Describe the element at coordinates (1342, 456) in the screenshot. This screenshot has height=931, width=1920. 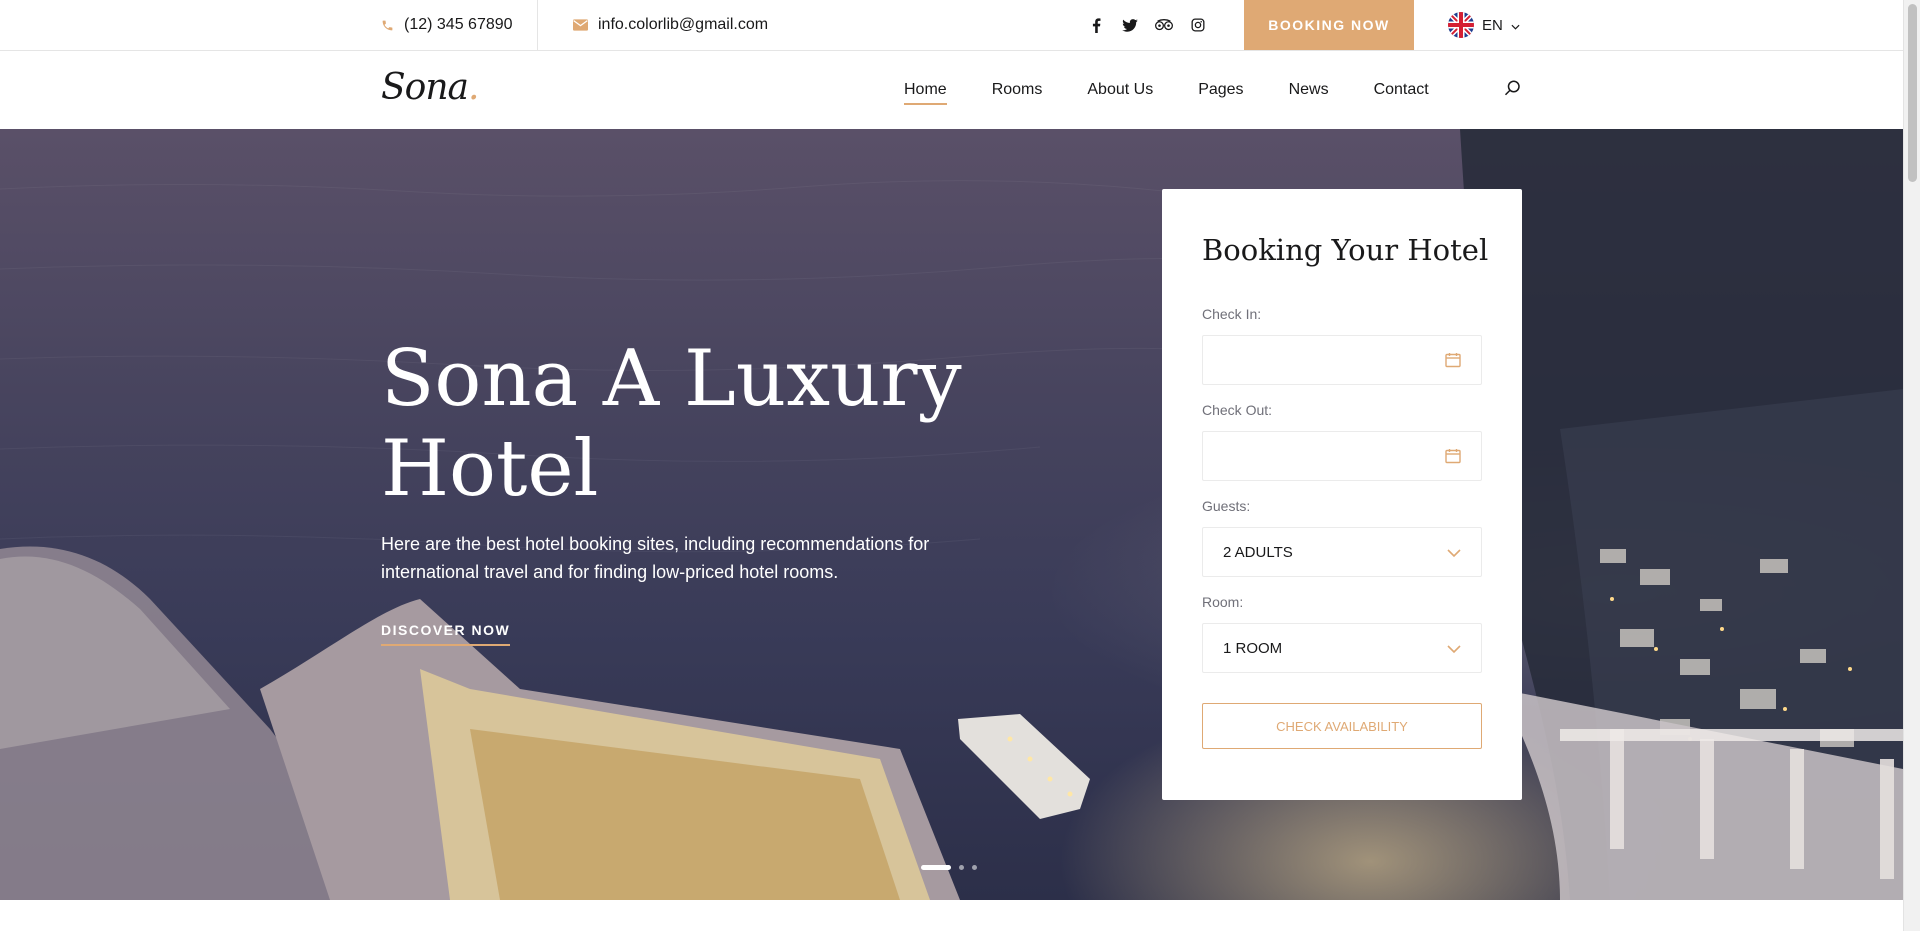
I see `check-out-field` at that location.